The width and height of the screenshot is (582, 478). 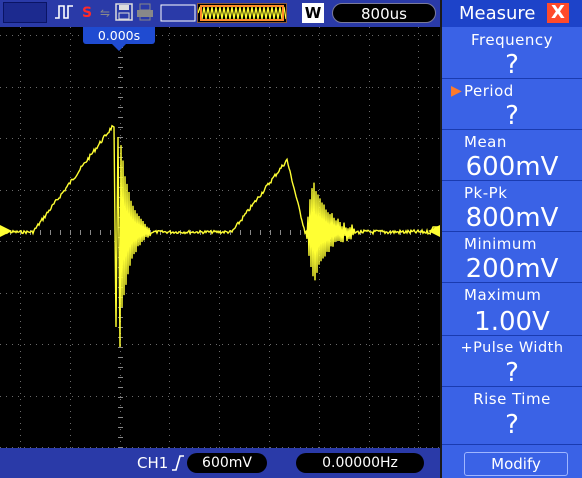 What do you see at coordinates (178, 13) in the screenshot?
I see `bracket-left-icon` at bounding box center [178, 13].